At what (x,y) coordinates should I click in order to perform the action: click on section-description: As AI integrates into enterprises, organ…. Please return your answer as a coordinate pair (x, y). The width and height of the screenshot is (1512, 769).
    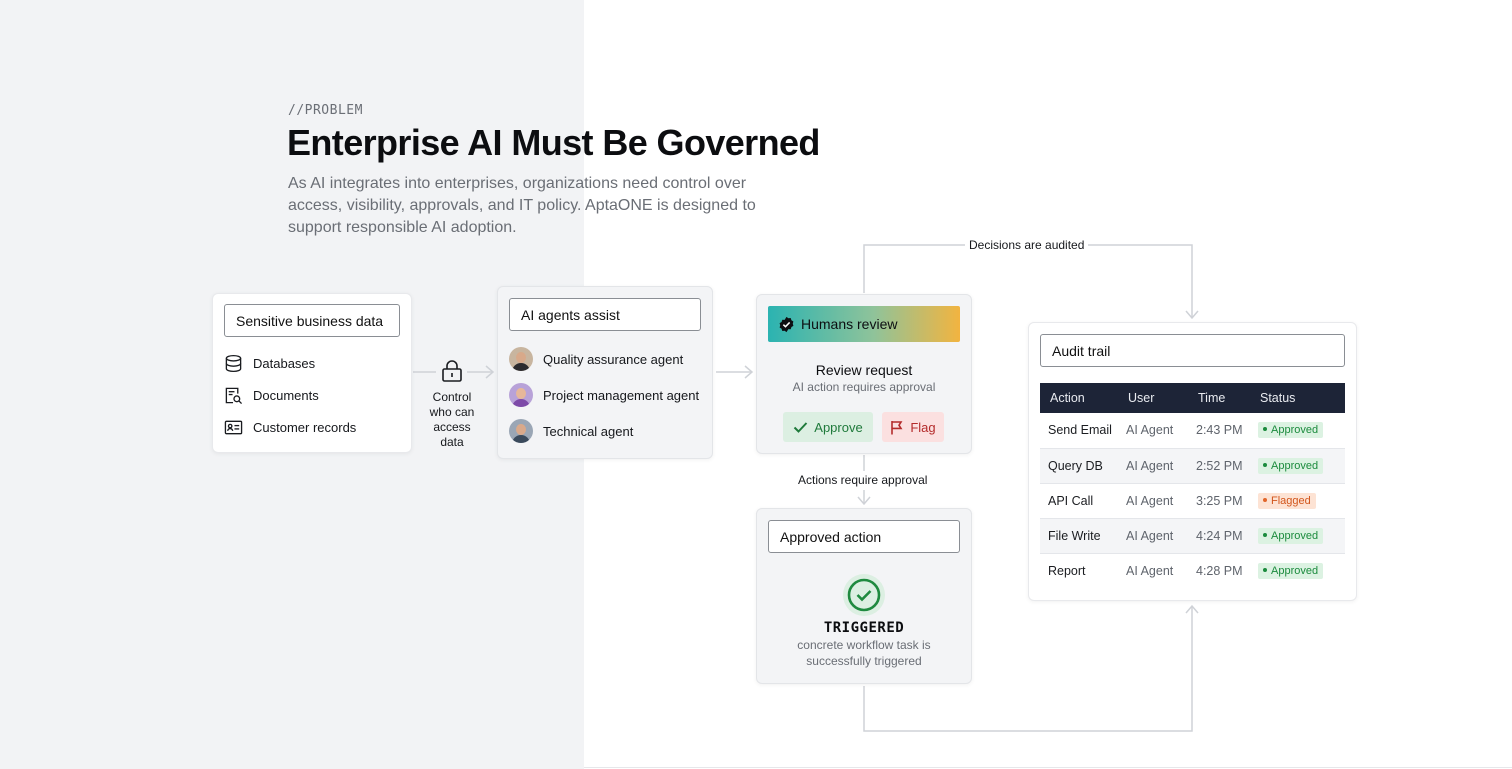
    Looking at the image, I should click on (522, 205).